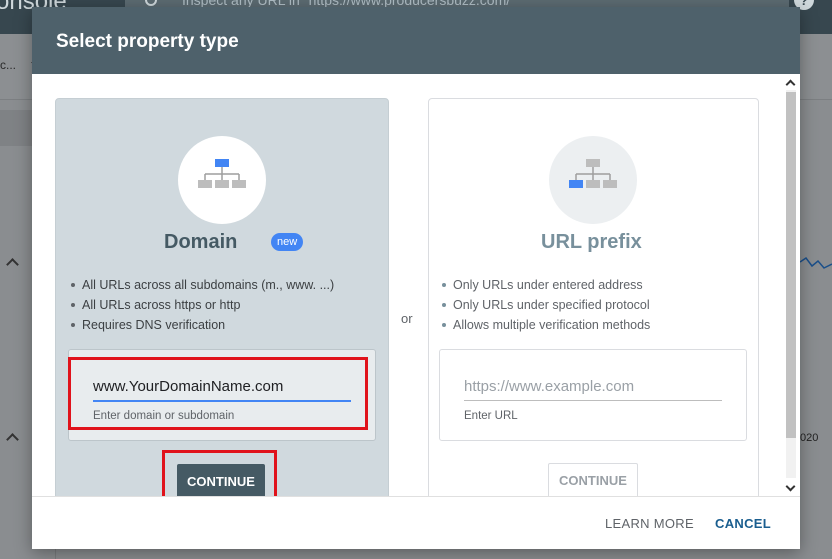  I want to click on background-chart-line, so click(816, 262).